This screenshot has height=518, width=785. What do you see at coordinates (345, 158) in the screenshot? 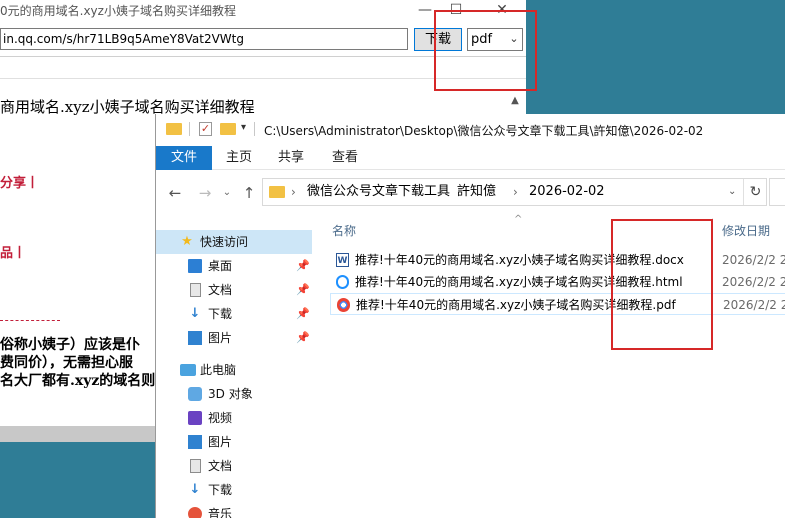
I see `tab-view: 查看` at bounding box center [345, 158].